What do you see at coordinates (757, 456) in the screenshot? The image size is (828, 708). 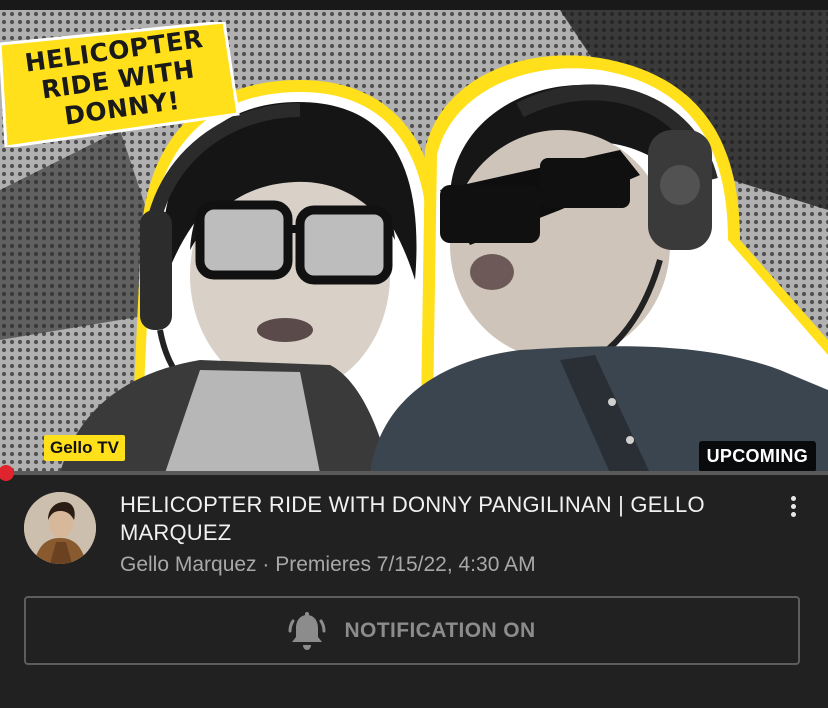 I see `upcoming-badge: UPCOMING` at bounding box center [757, 456].